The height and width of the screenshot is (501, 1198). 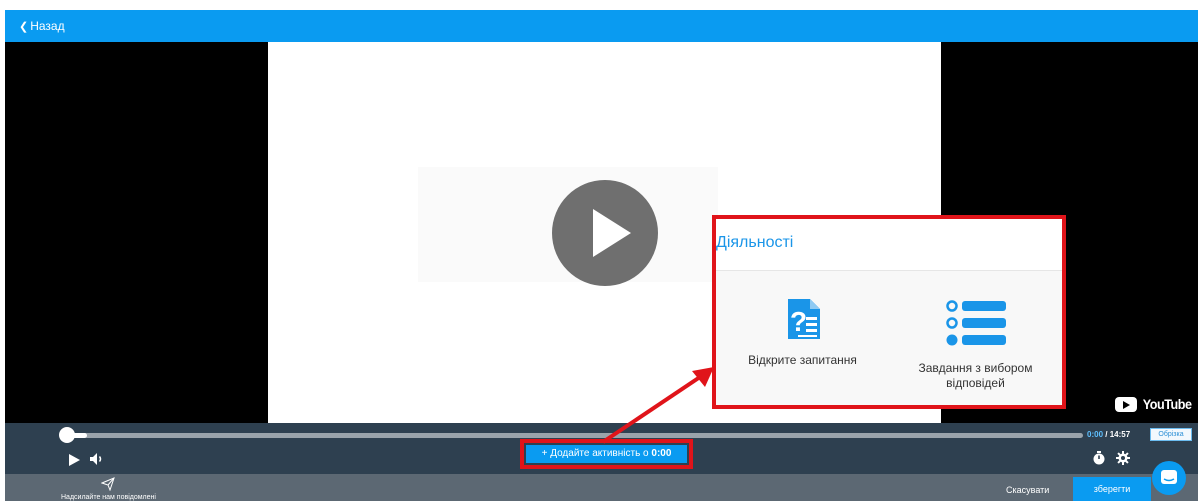 I want to click on open-question-icon: ?, so click(x=803, y=319).